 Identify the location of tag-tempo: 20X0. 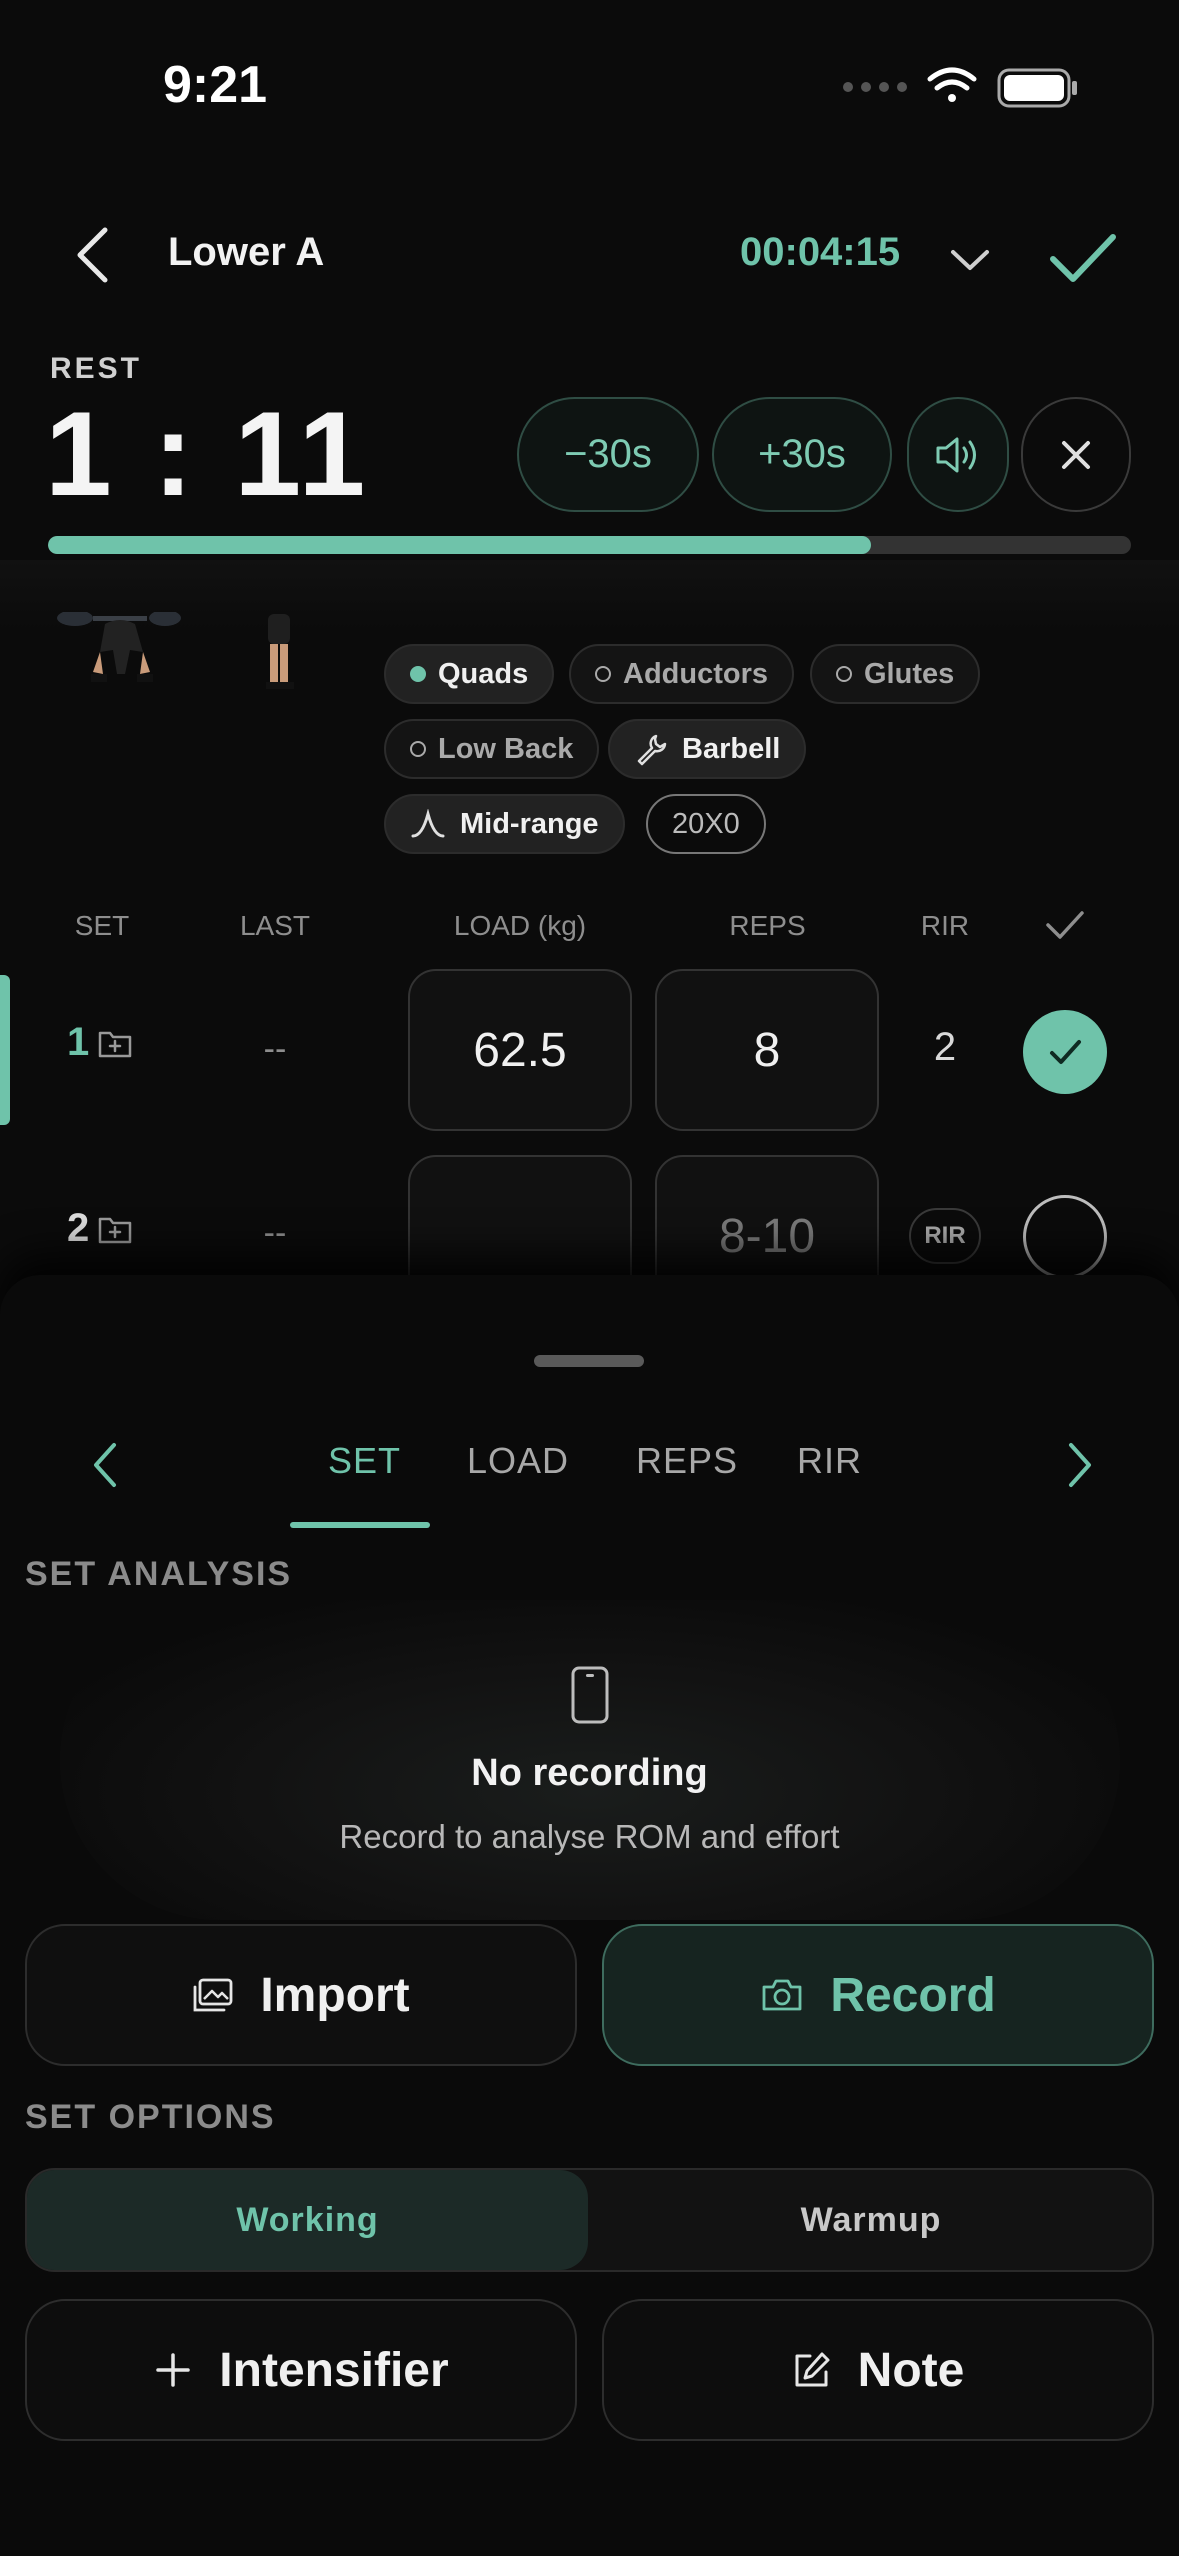
(706, 824).